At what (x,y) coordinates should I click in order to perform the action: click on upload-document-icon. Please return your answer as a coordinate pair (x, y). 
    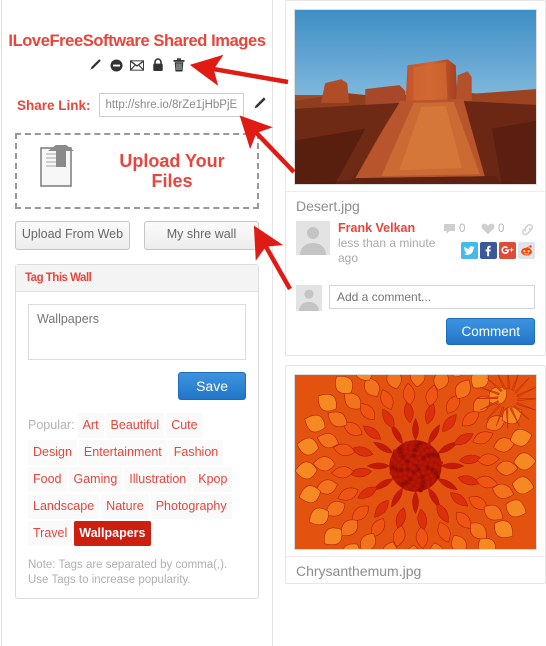
    Looking at the image, I should click on (61, 169).